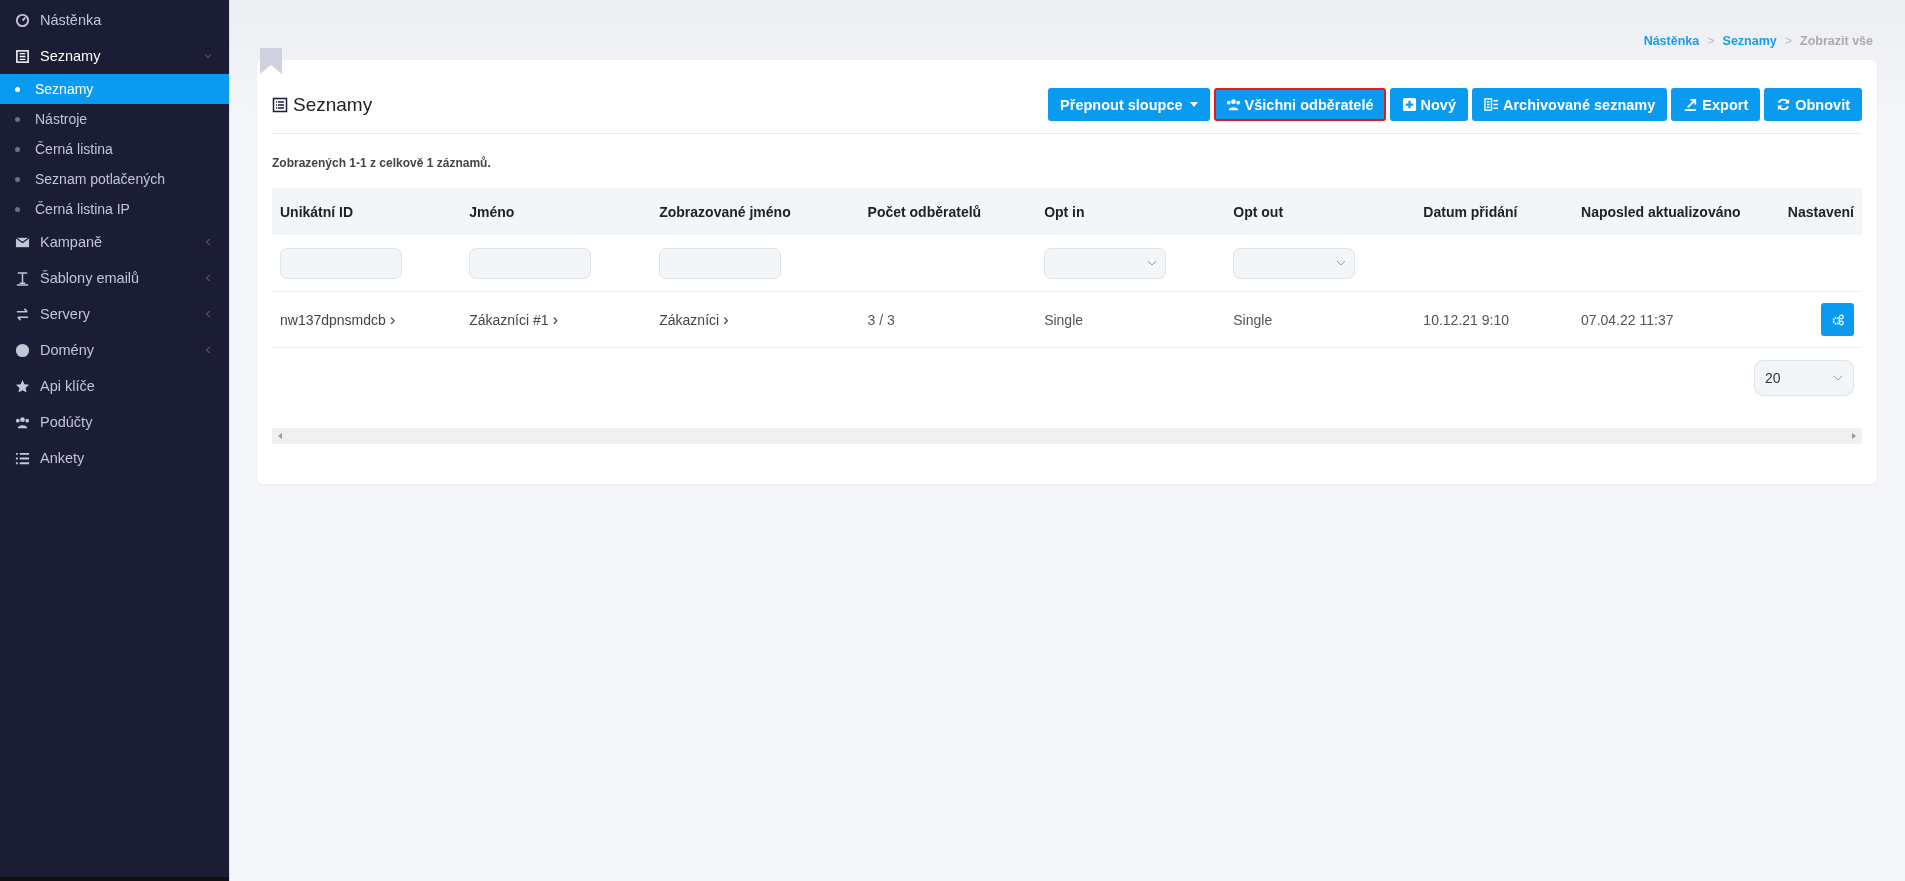 The height and width of the screenshot is (881, 1905). Describe the element at coordinates (694, 319) in the screenshot. I see `table-link: Zákazníci ›` at that location.